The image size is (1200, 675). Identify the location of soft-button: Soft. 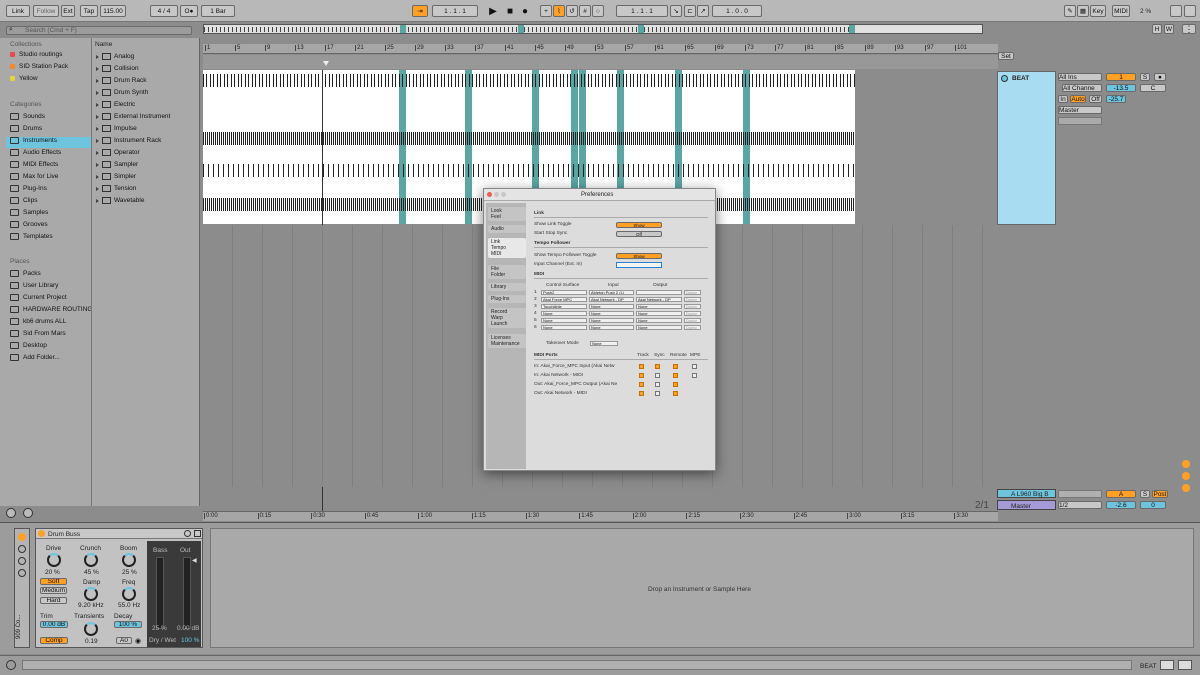
(53, 581).